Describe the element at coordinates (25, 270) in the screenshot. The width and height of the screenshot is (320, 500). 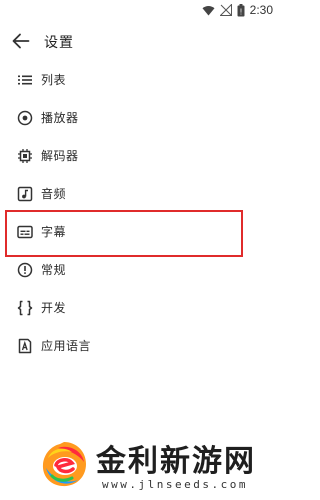
I see `info-icon` at that location.